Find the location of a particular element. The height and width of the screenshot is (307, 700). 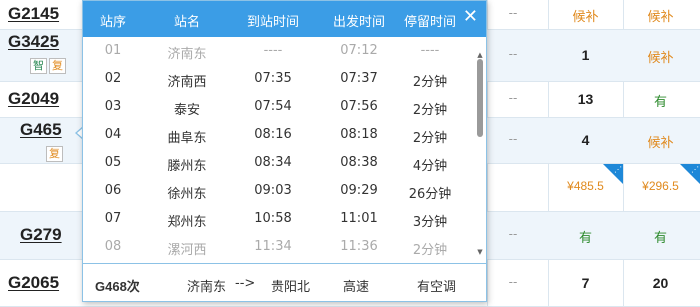

footer-from-station: 济南东 is located at coordinates (207, 287).